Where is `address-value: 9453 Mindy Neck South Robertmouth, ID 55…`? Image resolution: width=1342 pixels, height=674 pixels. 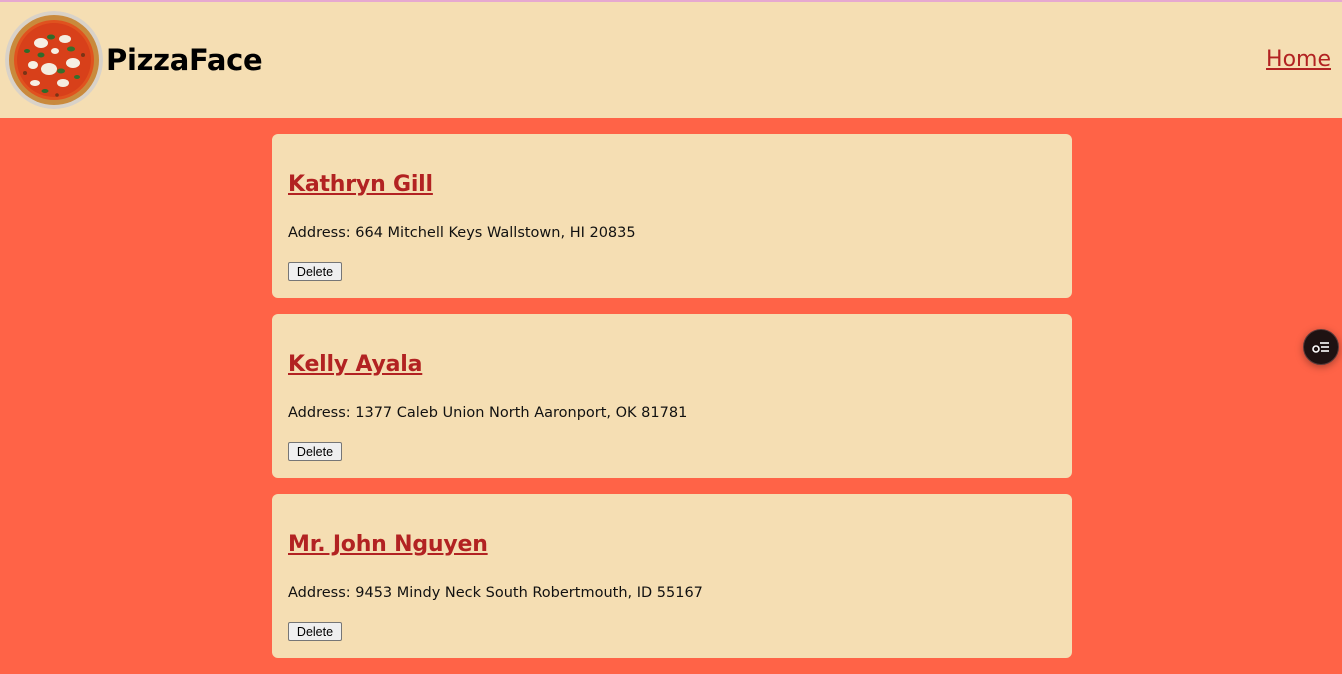 address-value: 9453 Mindy Neck South Robertmouth, ID 55… is located at coordinates (529, 593).